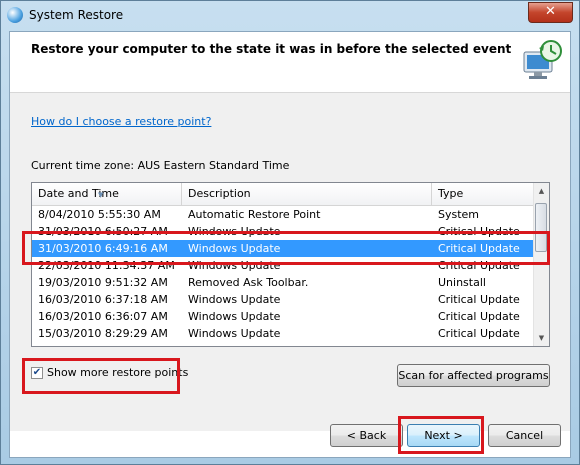 This screenshot has width=580, height=465. Describe the element at coordinates (290, 440) in the screenshot. I see `dialog-footer: < Back Next > Cancel` at that location.